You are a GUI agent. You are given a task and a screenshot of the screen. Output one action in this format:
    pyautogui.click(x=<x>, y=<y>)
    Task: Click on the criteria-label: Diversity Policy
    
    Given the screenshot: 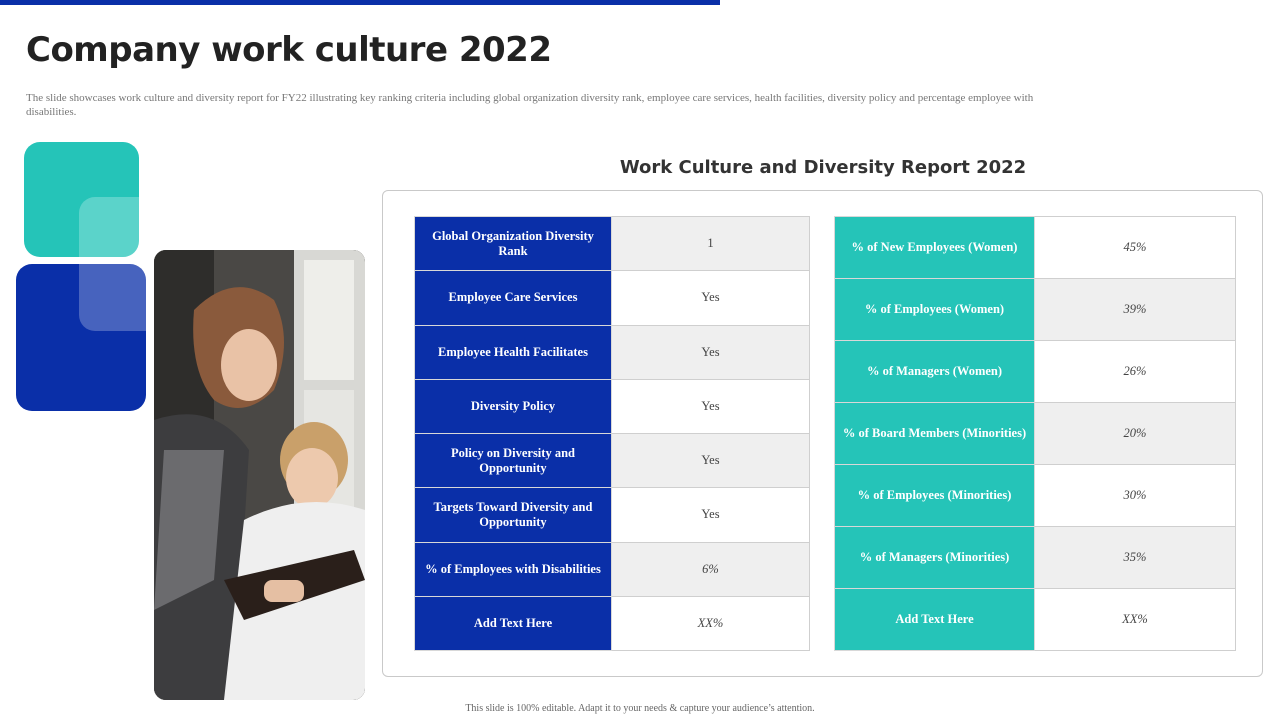 What is the action you would take?
    pyautogui.click(x=513, y=406)
    